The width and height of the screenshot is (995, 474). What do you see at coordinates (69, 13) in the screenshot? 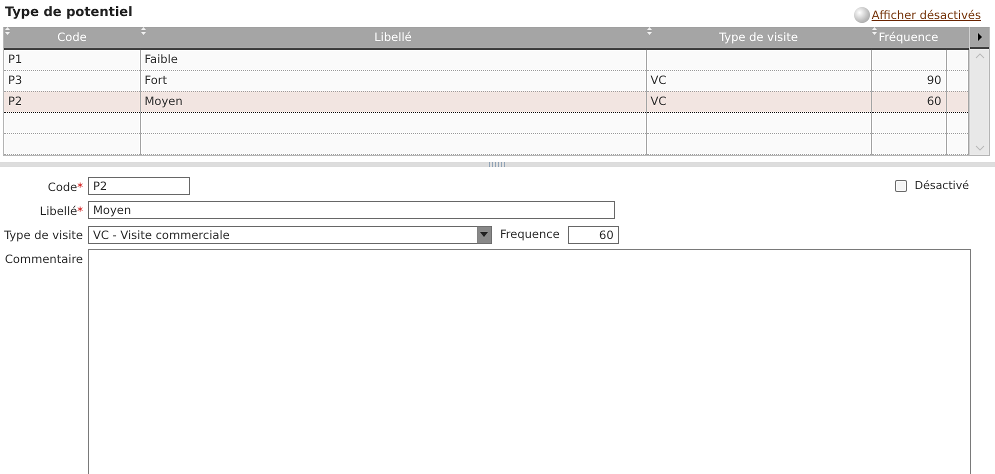
I see `page-title: Type de potentiel` at bounding box center [69, 13].